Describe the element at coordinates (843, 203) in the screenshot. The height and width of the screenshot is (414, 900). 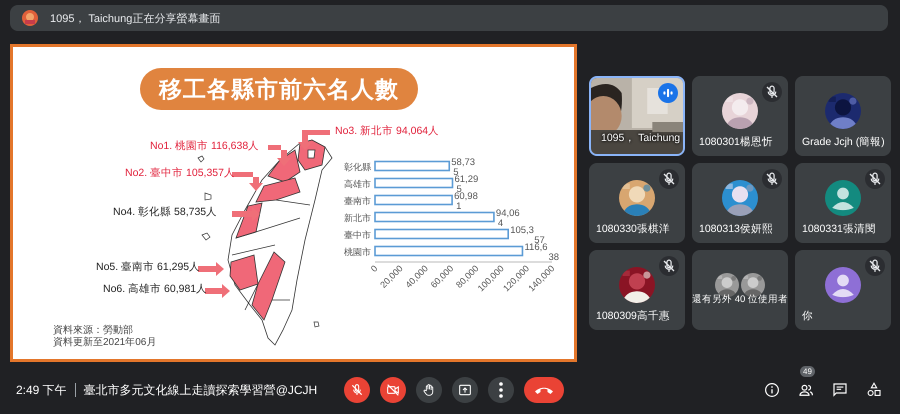
I see `participant-tile: 1080331張清閔` at that location.